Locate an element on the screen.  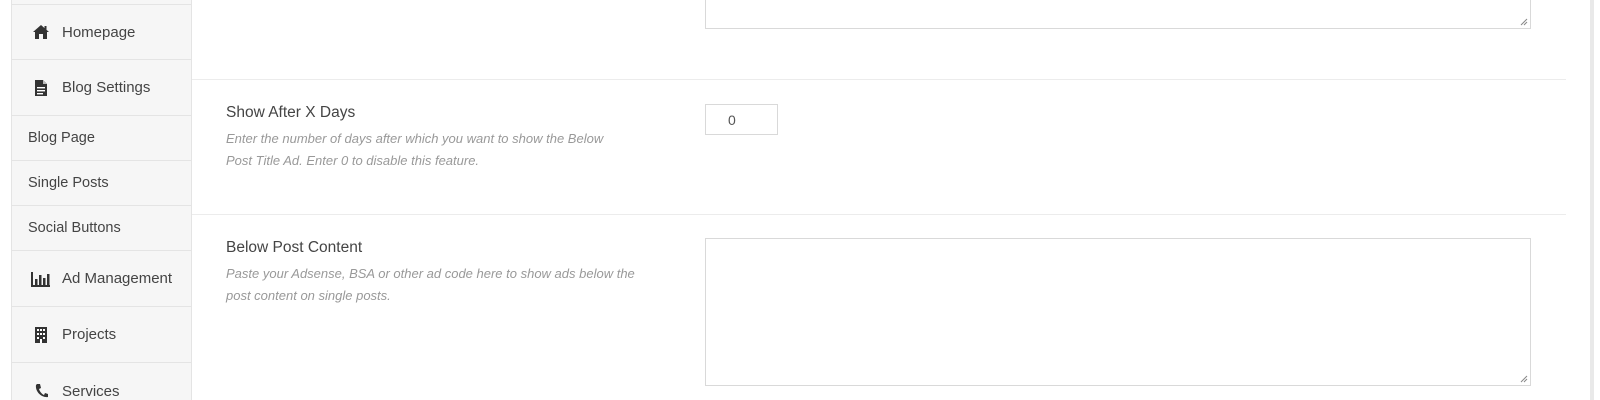
sidebar-item-label: Projects is located at coordinates (89, 334).